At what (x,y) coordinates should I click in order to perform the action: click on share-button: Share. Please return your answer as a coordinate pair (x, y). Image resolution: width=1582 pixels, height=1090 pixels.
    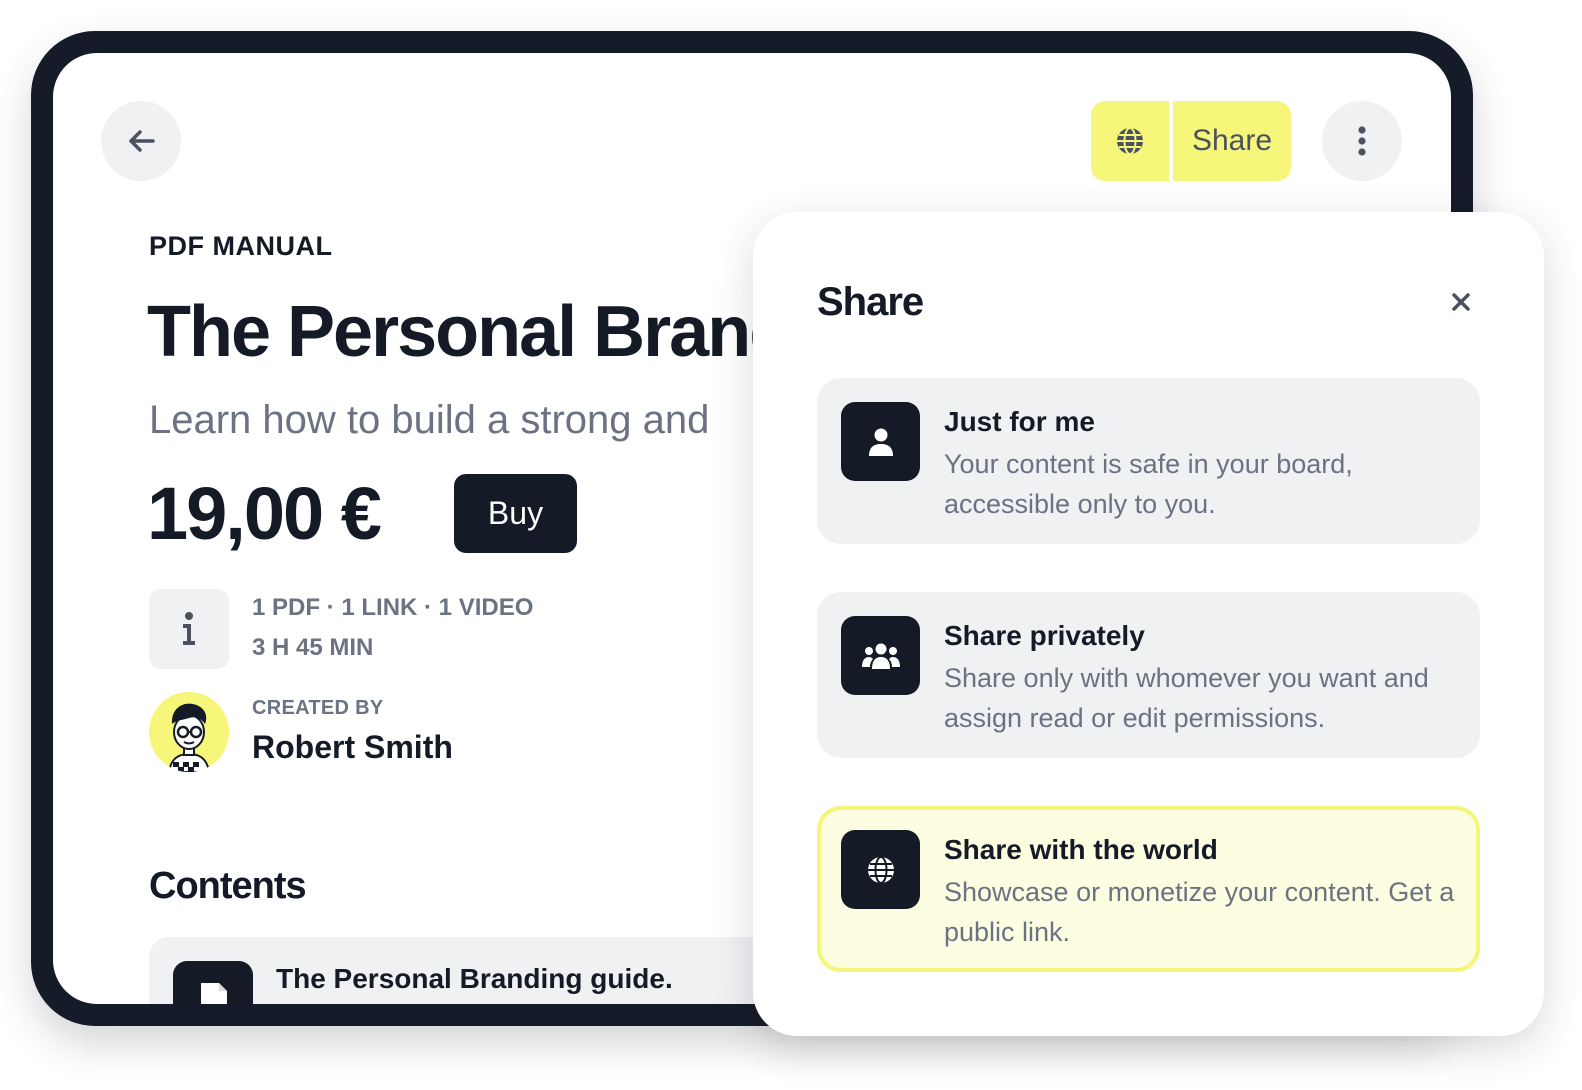
    Looking at the image, I should click on (1232, 141).